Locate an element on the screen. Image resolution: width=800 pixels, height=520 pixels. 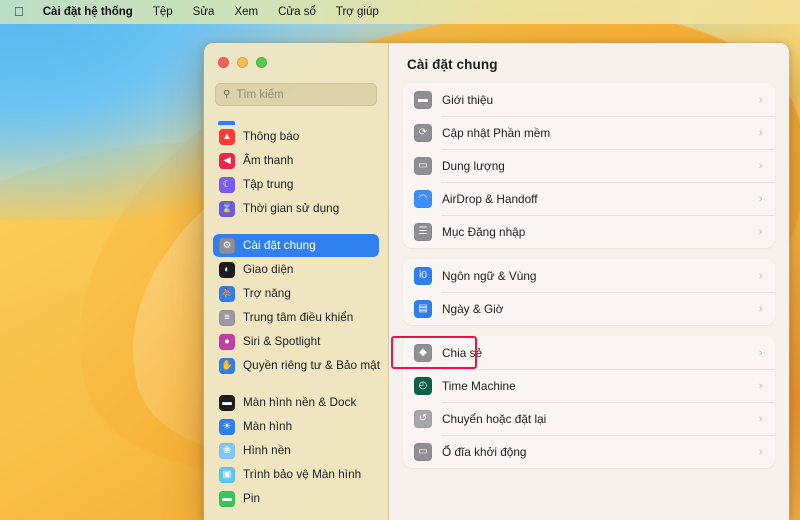
sidebar-item-screen-saver: ▣ Trình bảo vệ Màn hình is located at coordinates (296, 474).